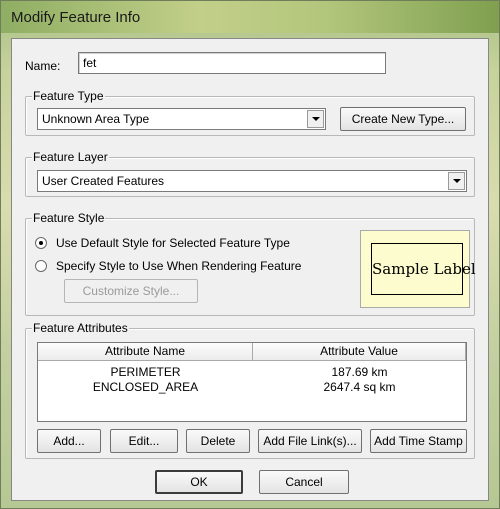 The image size is (500, 509). Describe the element at coordinates (252, 372) in the screenshot. I see `table-row: PERIMETER 187.69 km` at that location.